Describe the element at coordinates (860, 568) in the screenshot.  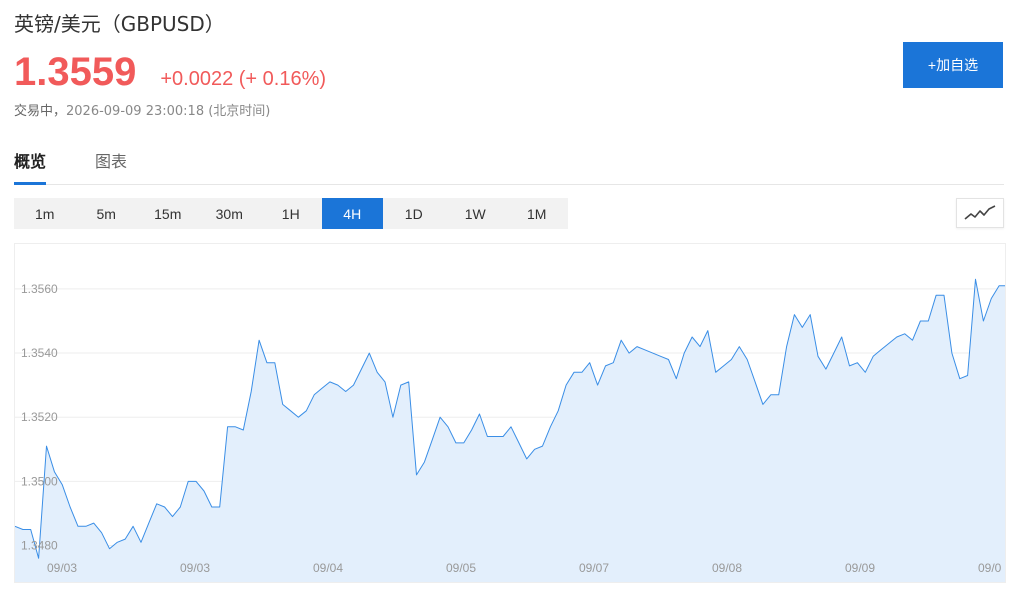
I see `x-tick-label: 09/09` at that location.